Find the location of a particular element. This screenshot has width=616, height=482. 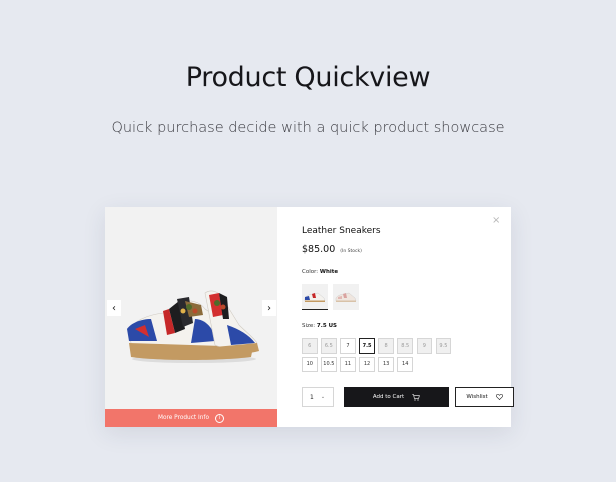

size-option: 8.5 is located at coordinates (405, 346).